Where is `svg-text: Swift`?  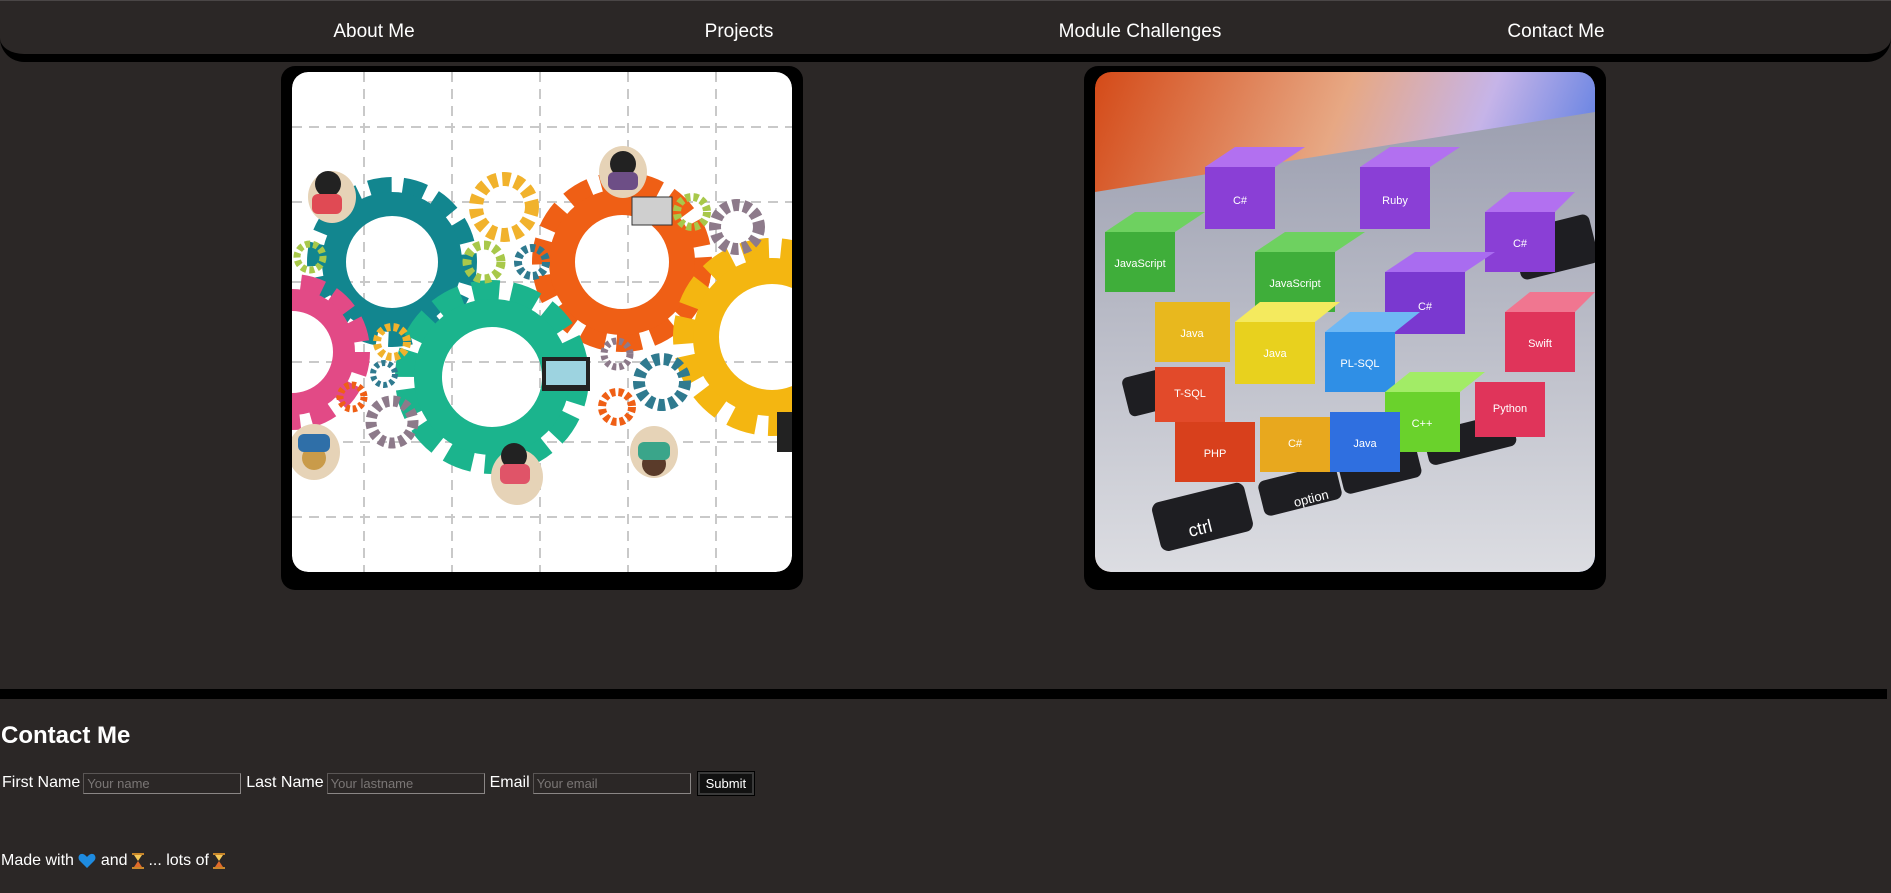
svg-text: Swift is located at coordinates (1540, 344).